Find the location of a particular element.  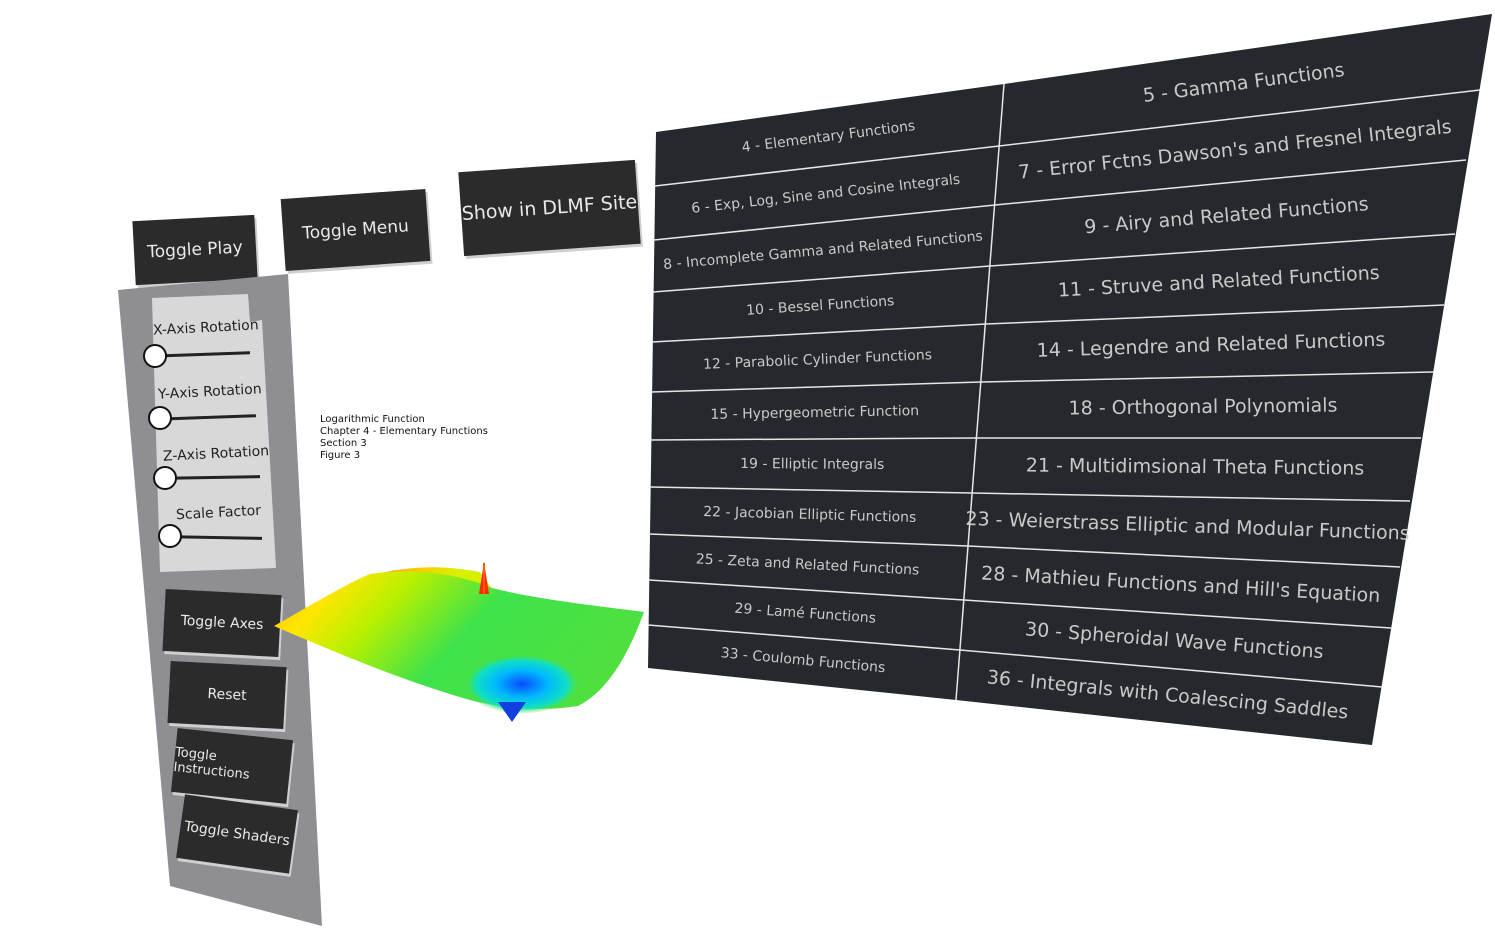

left-chapter-item: 19 - Elliptic Integrals is located at coordinates (812, 464).